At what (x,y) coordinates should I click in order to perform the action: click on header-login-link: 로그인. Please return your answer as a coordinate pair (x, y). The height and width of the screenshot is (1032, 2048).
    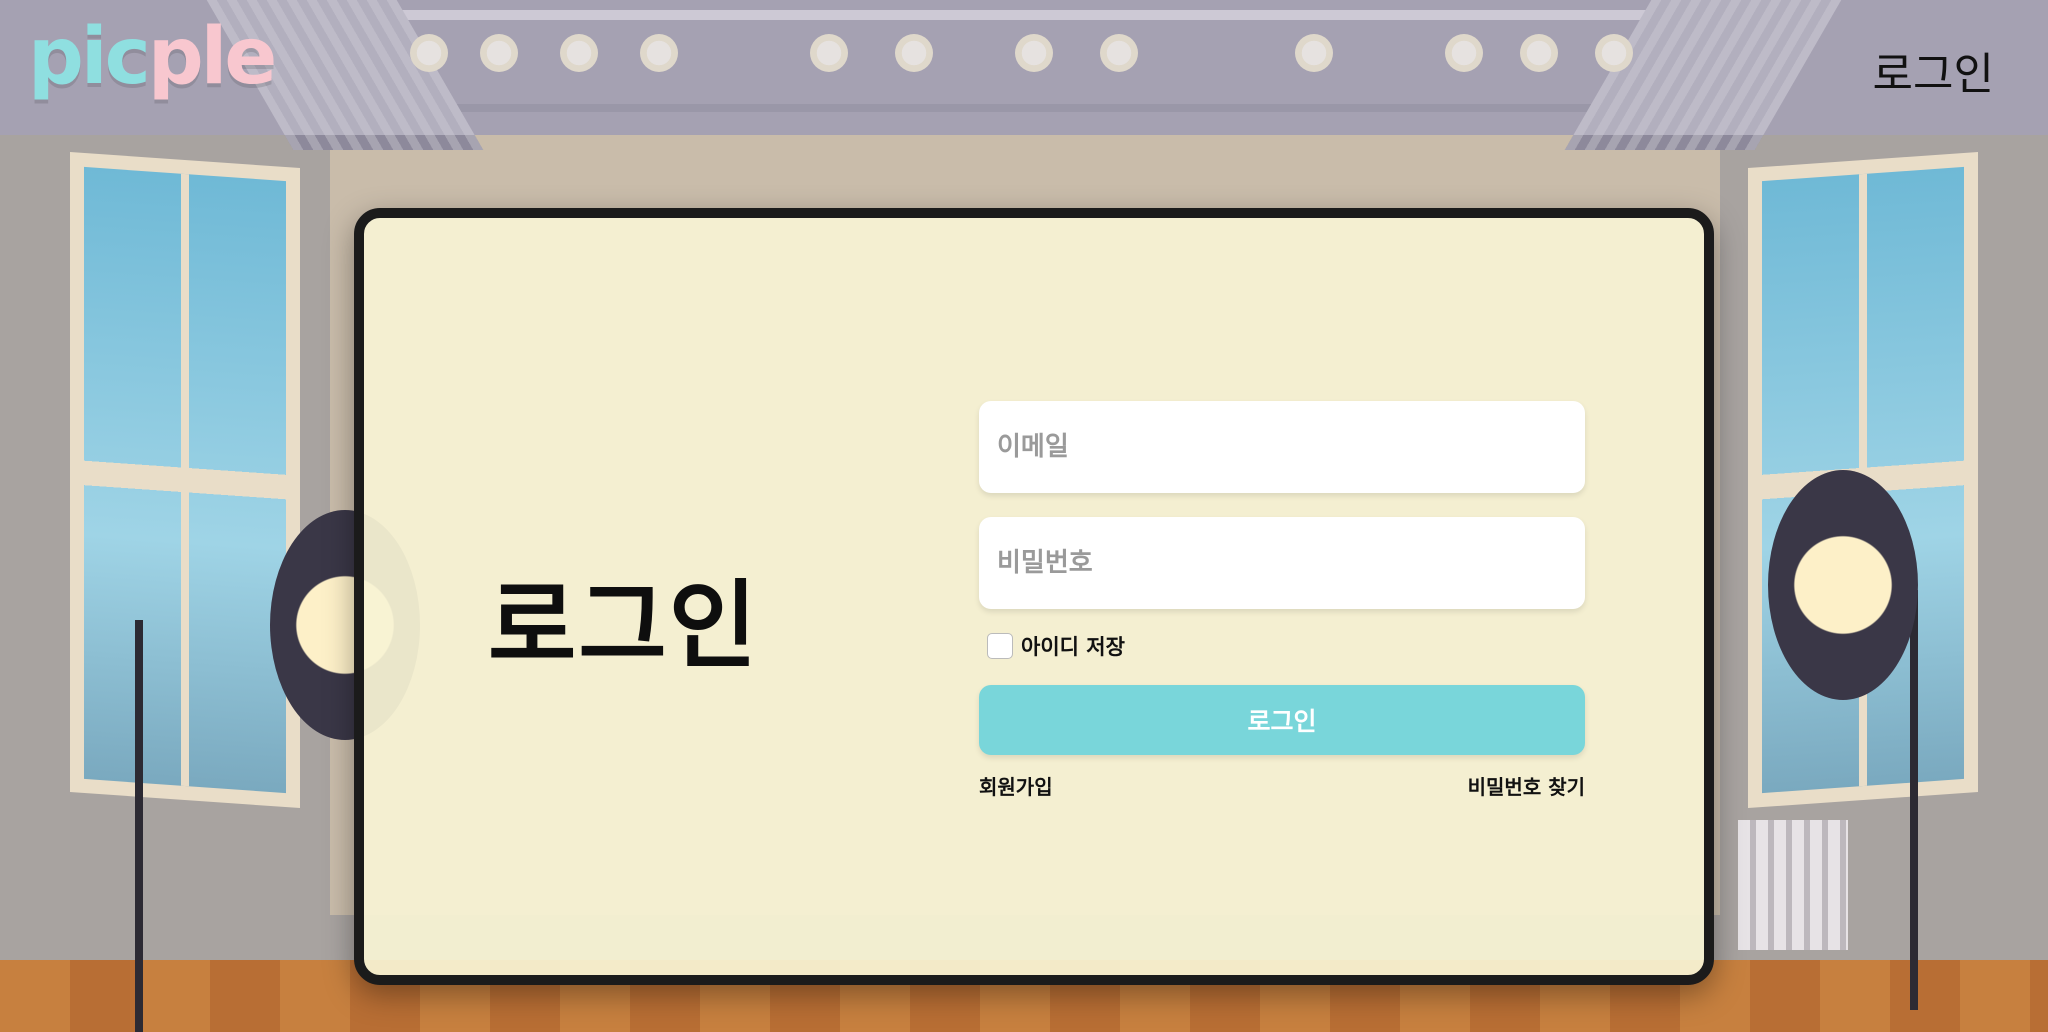
    Looking at the image, I should click on (1933, 70).